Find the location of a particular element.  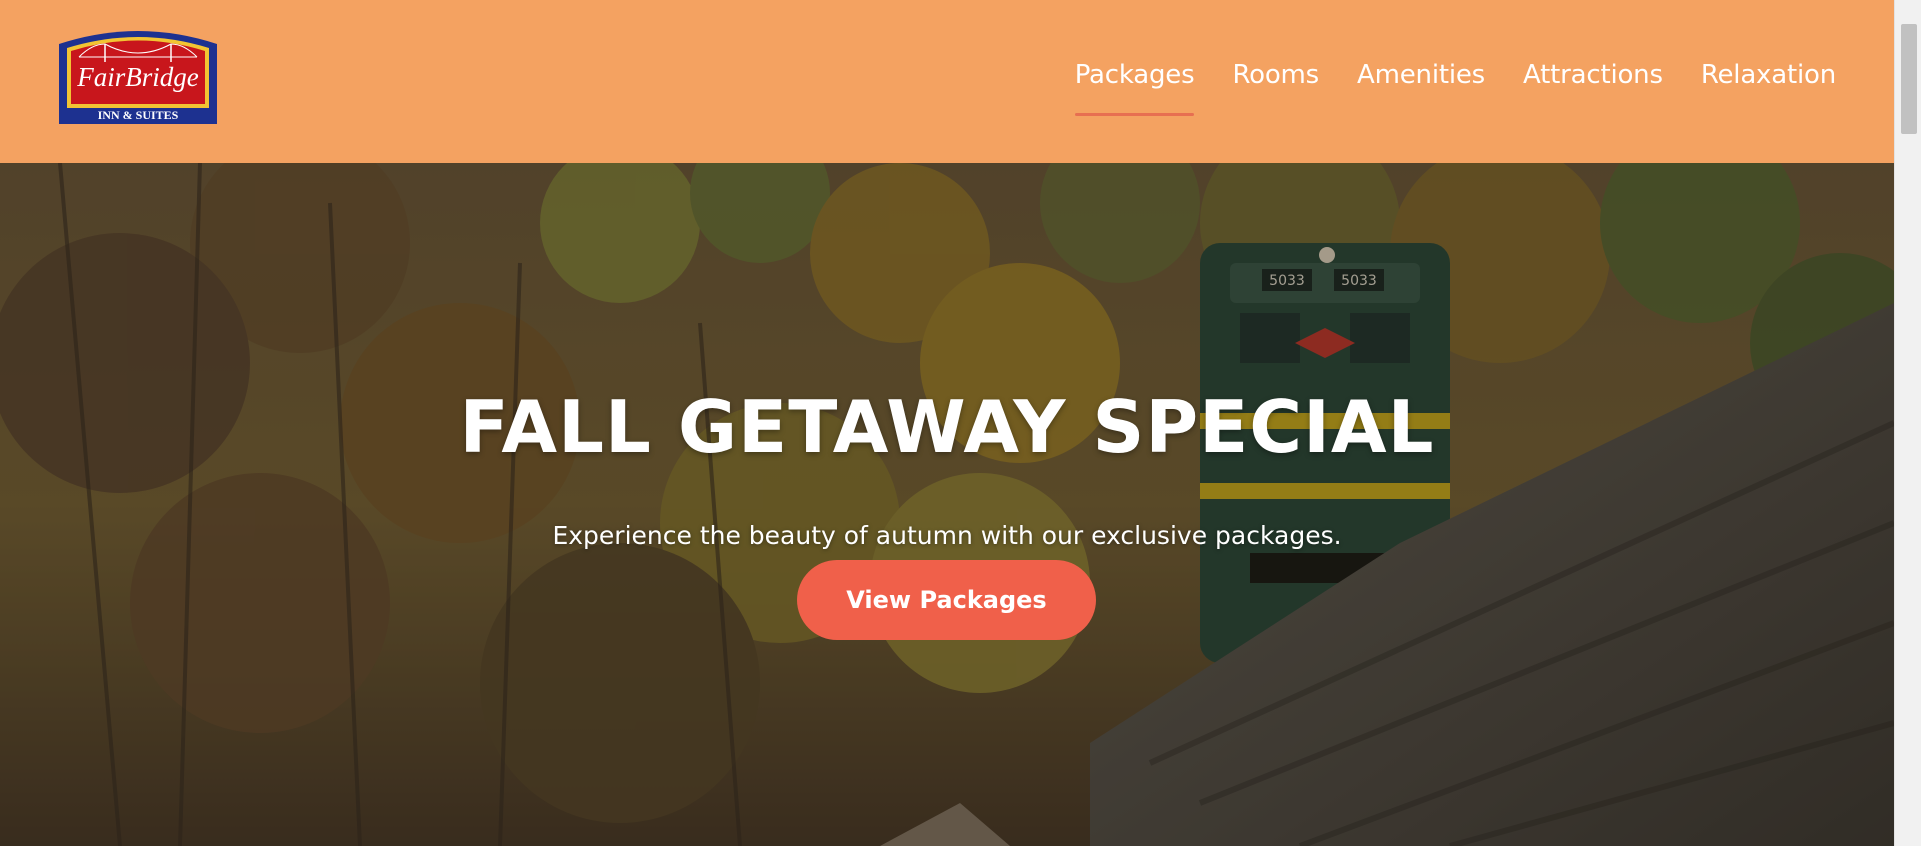

svg-text: INN & SUITES is located at coordinates (138, 115).